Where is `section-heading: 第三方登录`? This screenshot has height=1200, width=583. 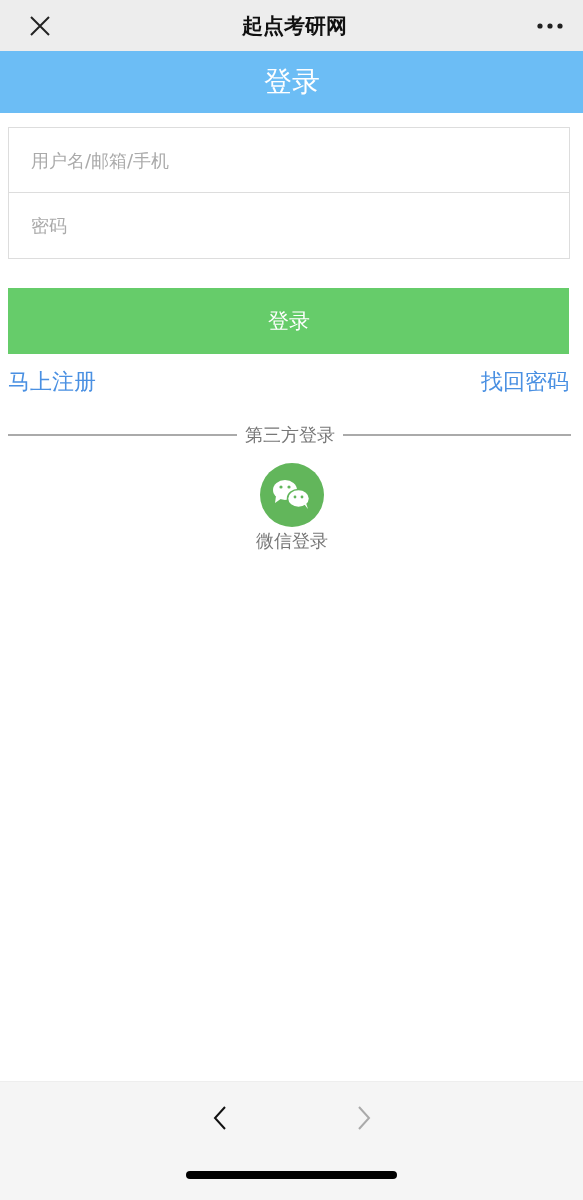
section-heading: 第三方登录 is located at coordinates (289, 435).